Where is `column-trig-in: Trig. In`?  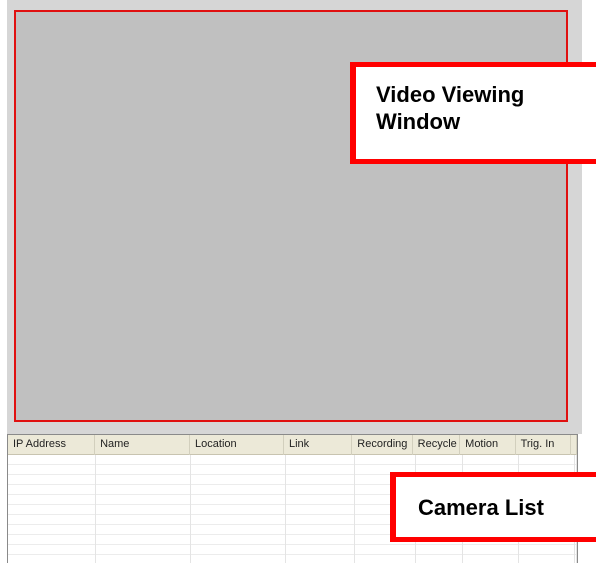
column-trig-in: Trig. In is located at coordinates (543, 445).